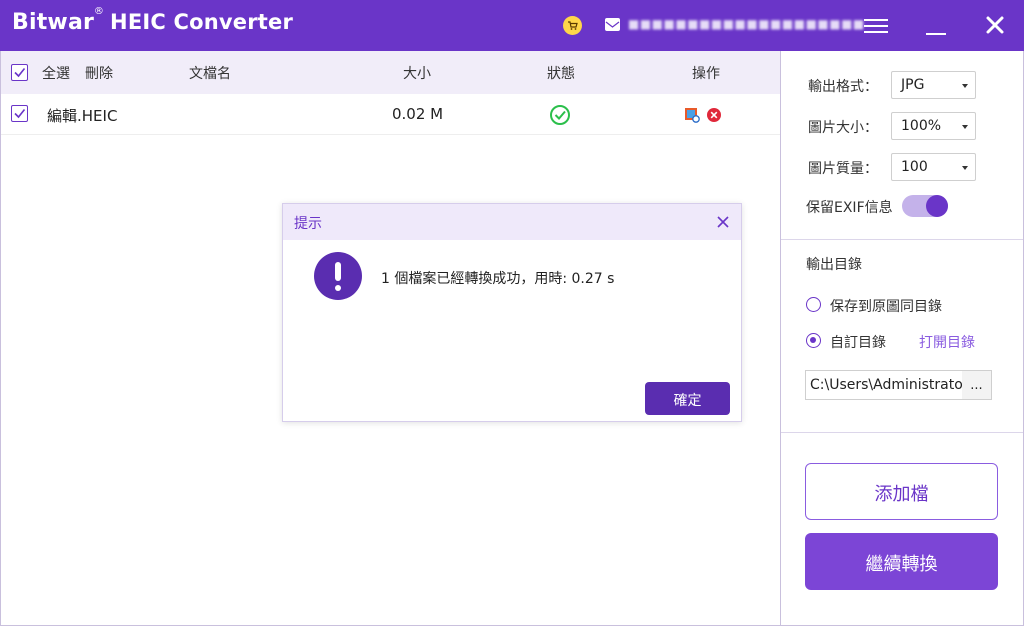 The image size is (1024, 626). What do you see at coordinates (937, 206) in the screenshot?
I see `toggle-knob` at bounding box center [937, 206].